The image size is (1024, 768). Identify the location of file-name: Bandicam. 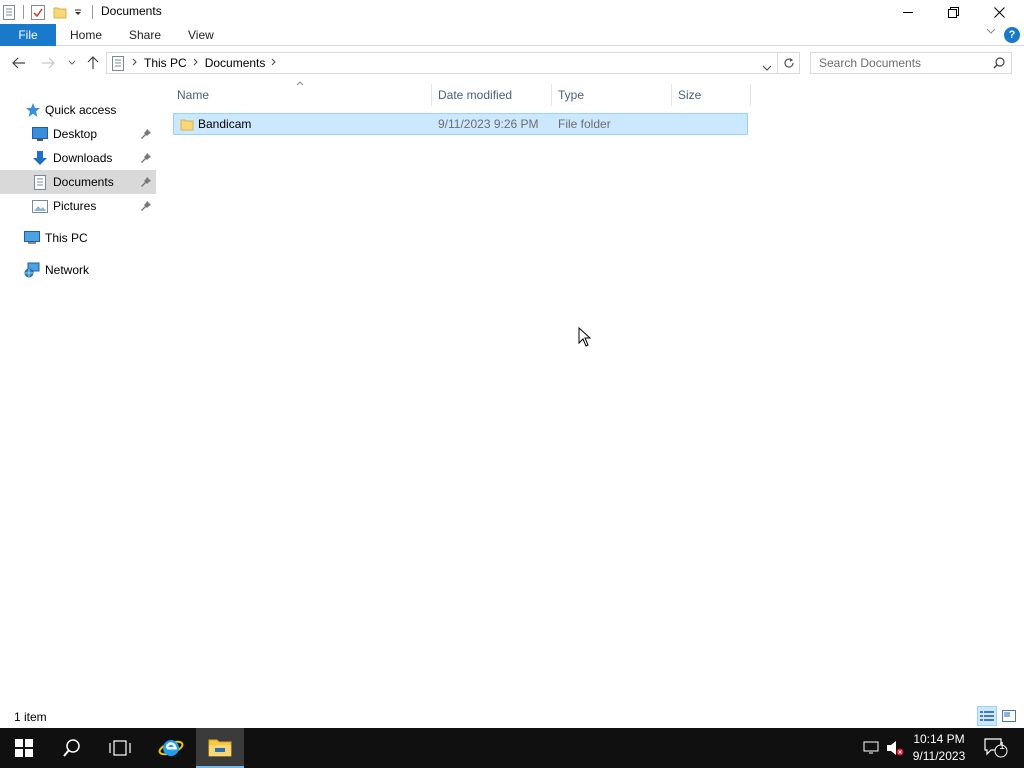
(224, 124).